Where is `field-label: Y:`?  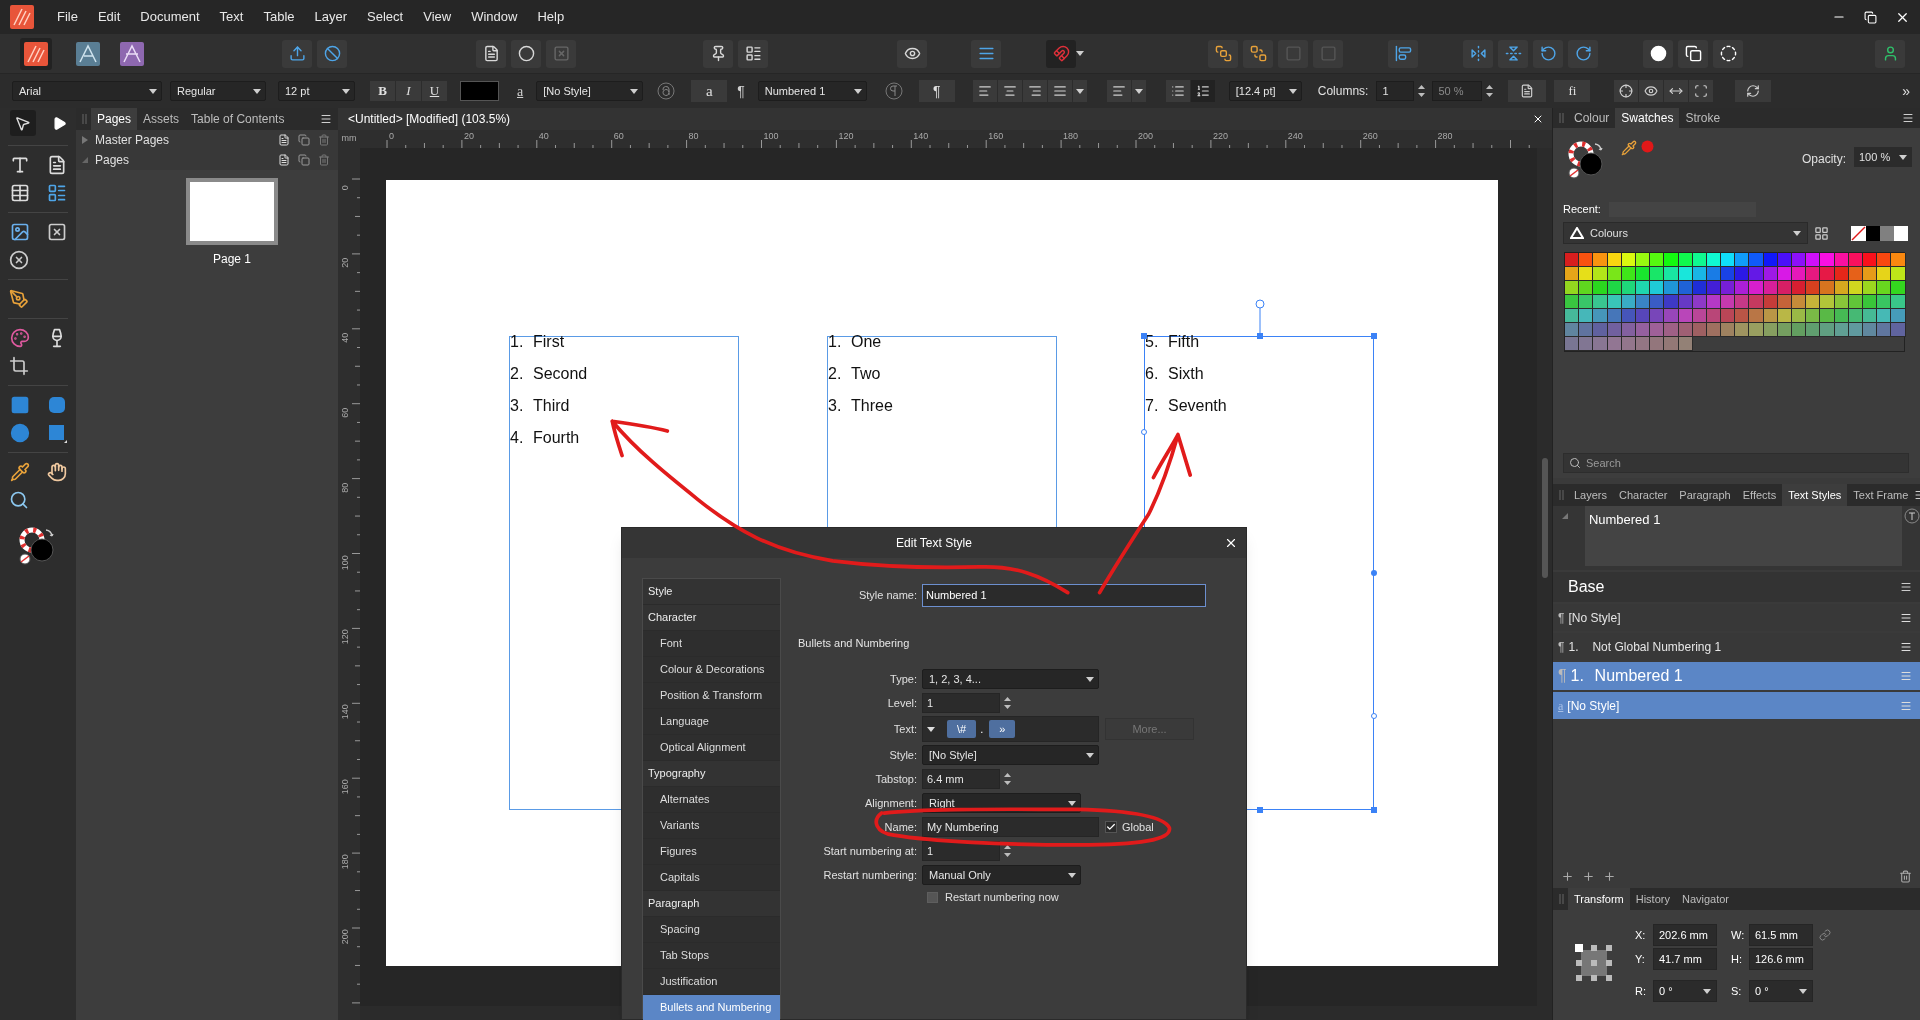 field-label: Y: is located at coordinates (1640, 959).